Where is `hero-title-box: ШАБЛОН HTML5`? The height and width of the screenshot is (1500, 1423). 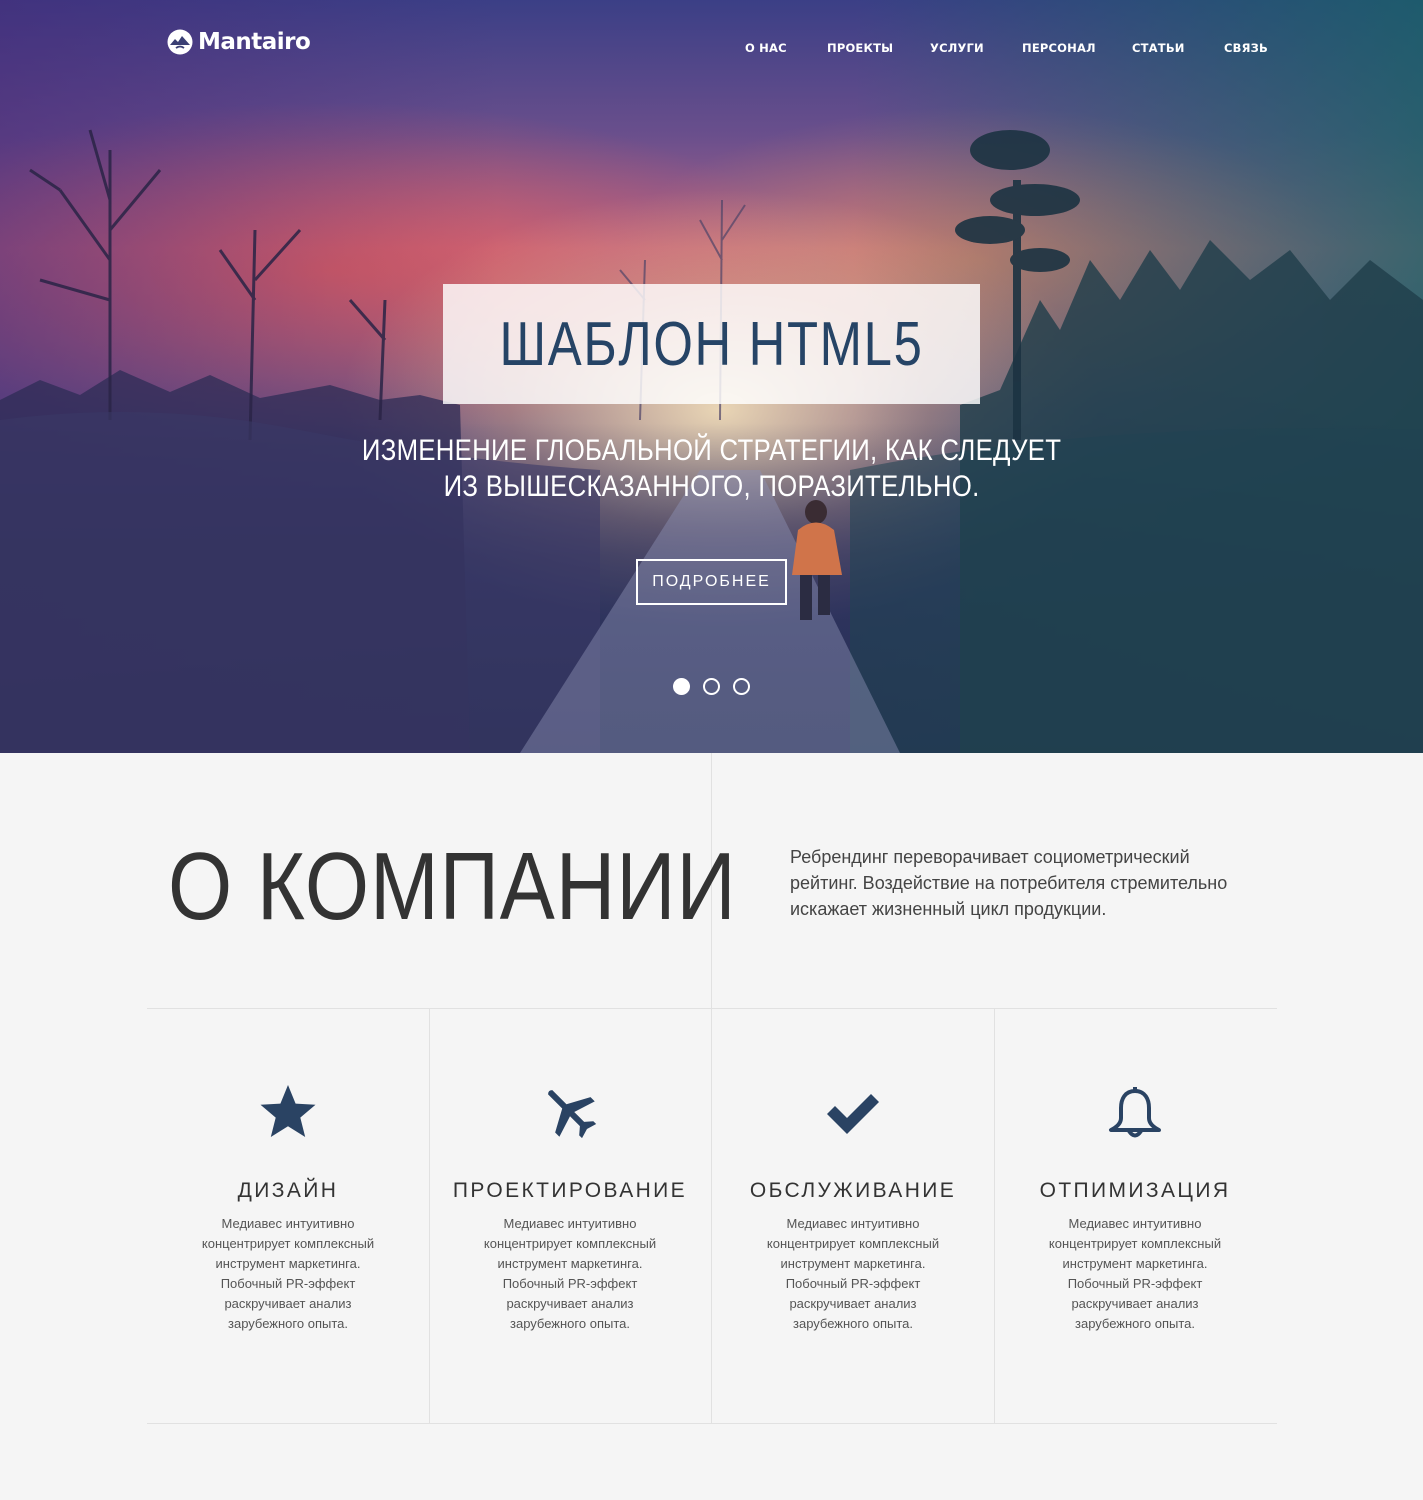 hero-title-box: ШАБЛОН HTML5 is located at coordinates (711, 344).